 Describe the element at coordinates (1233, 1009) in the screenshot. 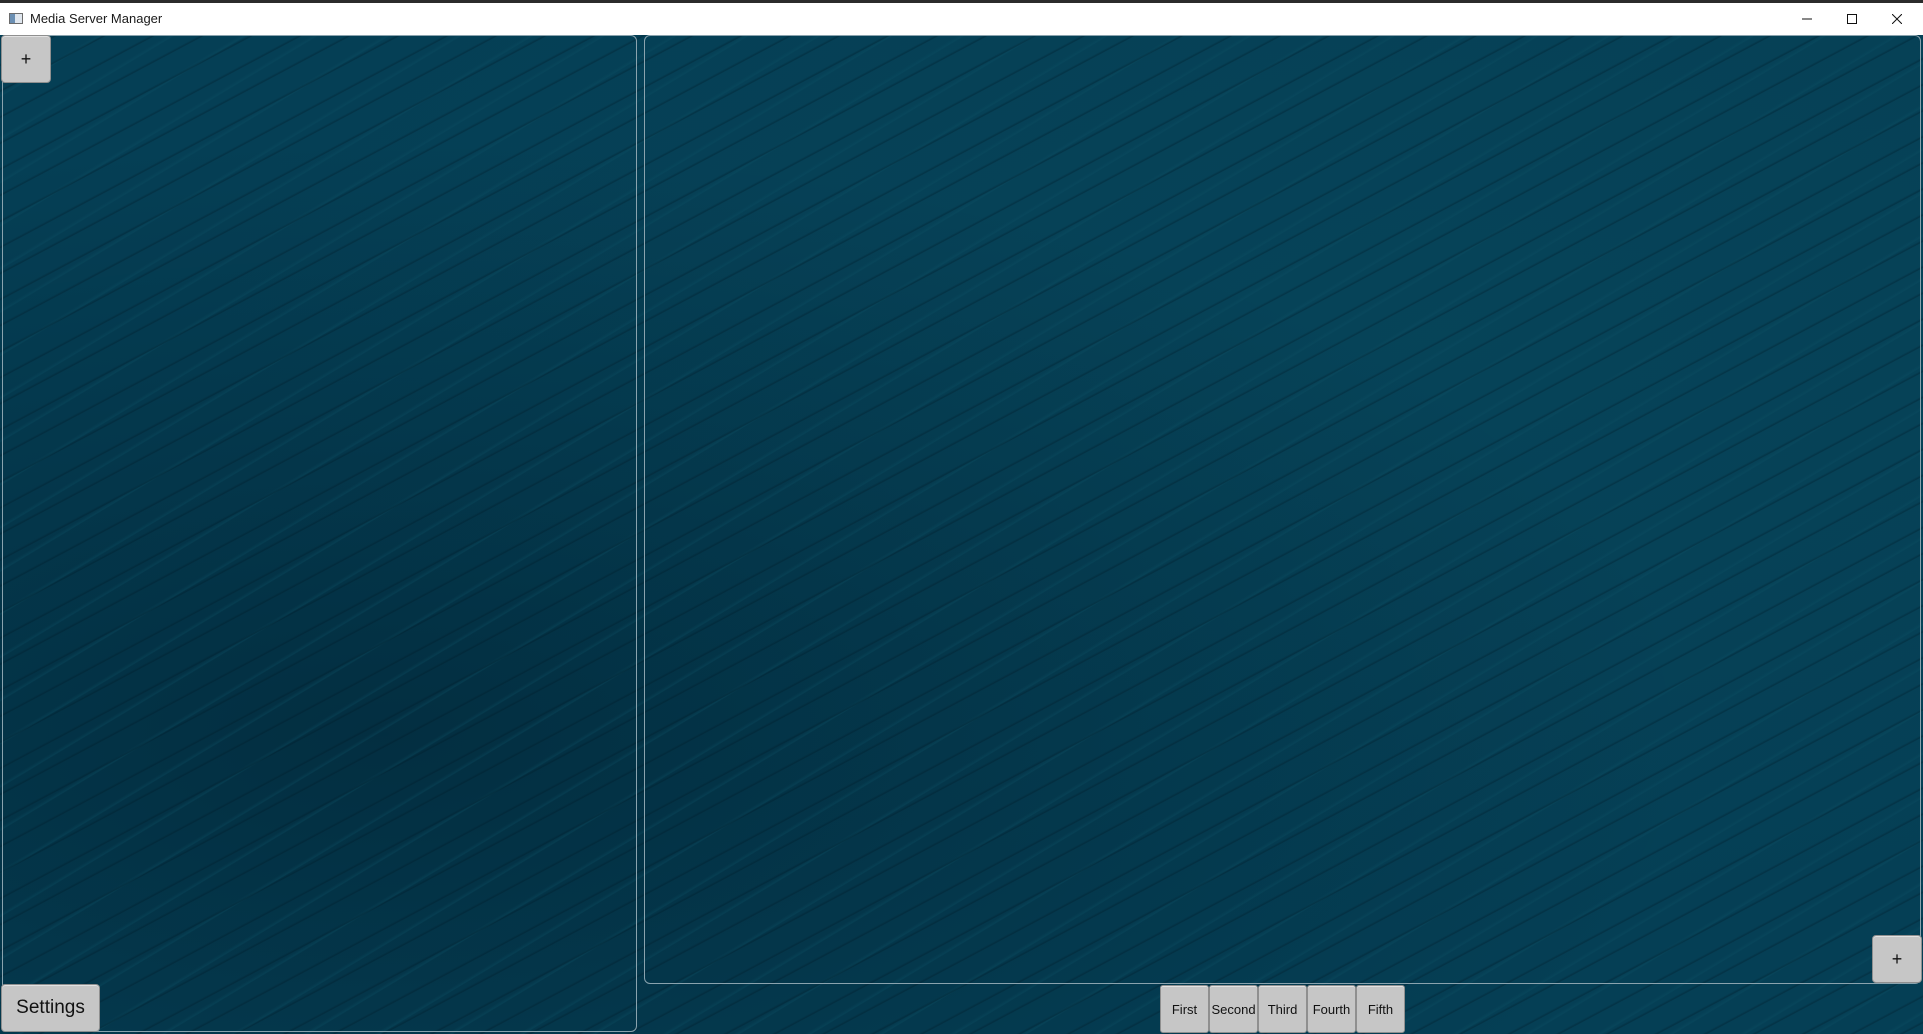

I see `tab-second: Second` at that location.